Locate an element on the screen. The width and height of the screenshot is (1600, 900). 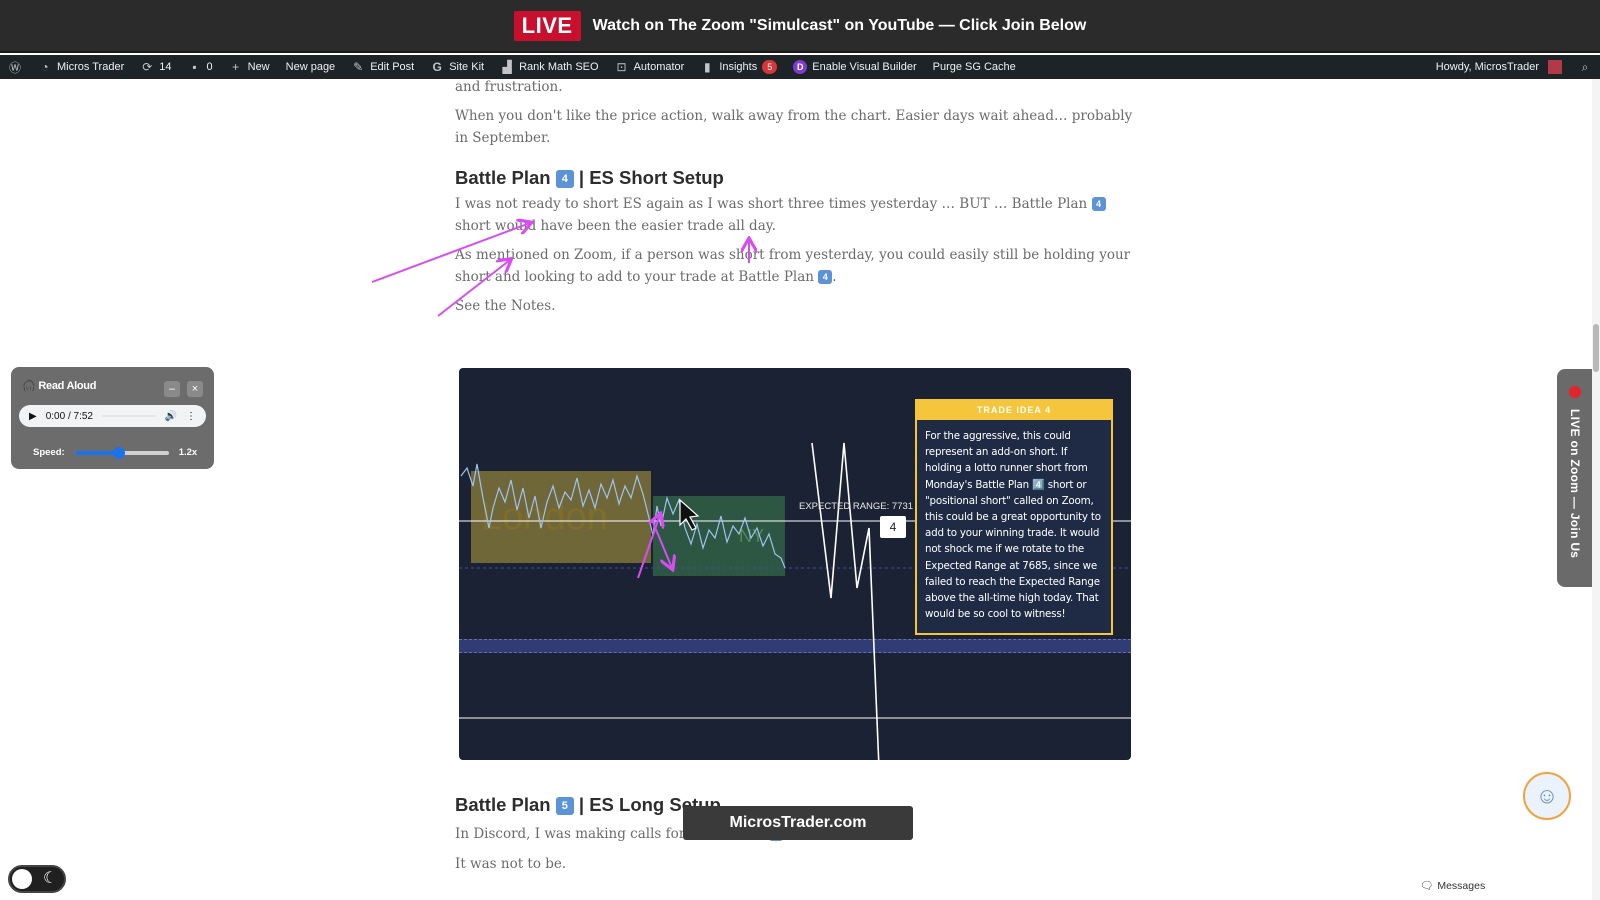
comments-count: 0 is located at coordinates (209, 67).